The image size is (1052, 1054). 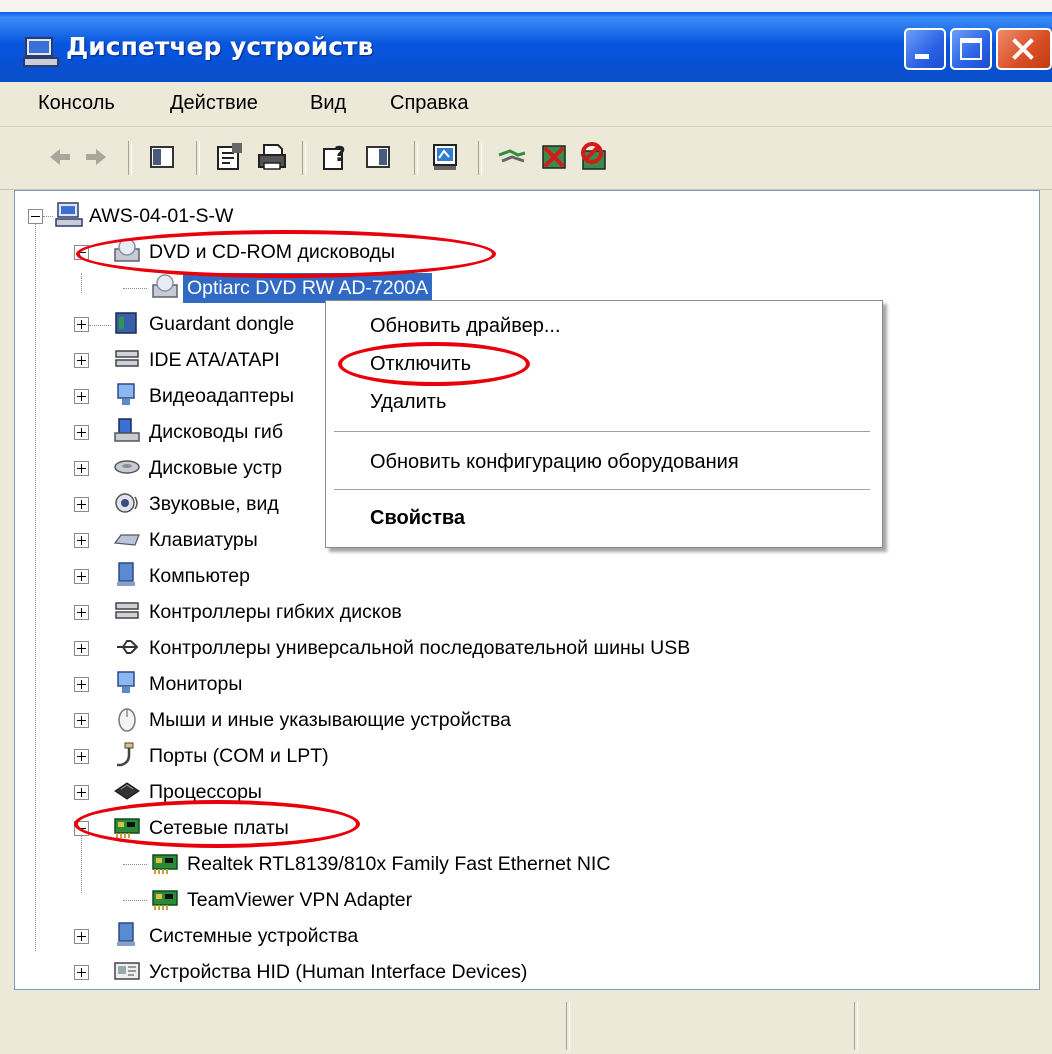 What do you see at coordinates (429, 103) in the screenshot?
I see `menu-help: Справка` at bounding box center [429, 103].